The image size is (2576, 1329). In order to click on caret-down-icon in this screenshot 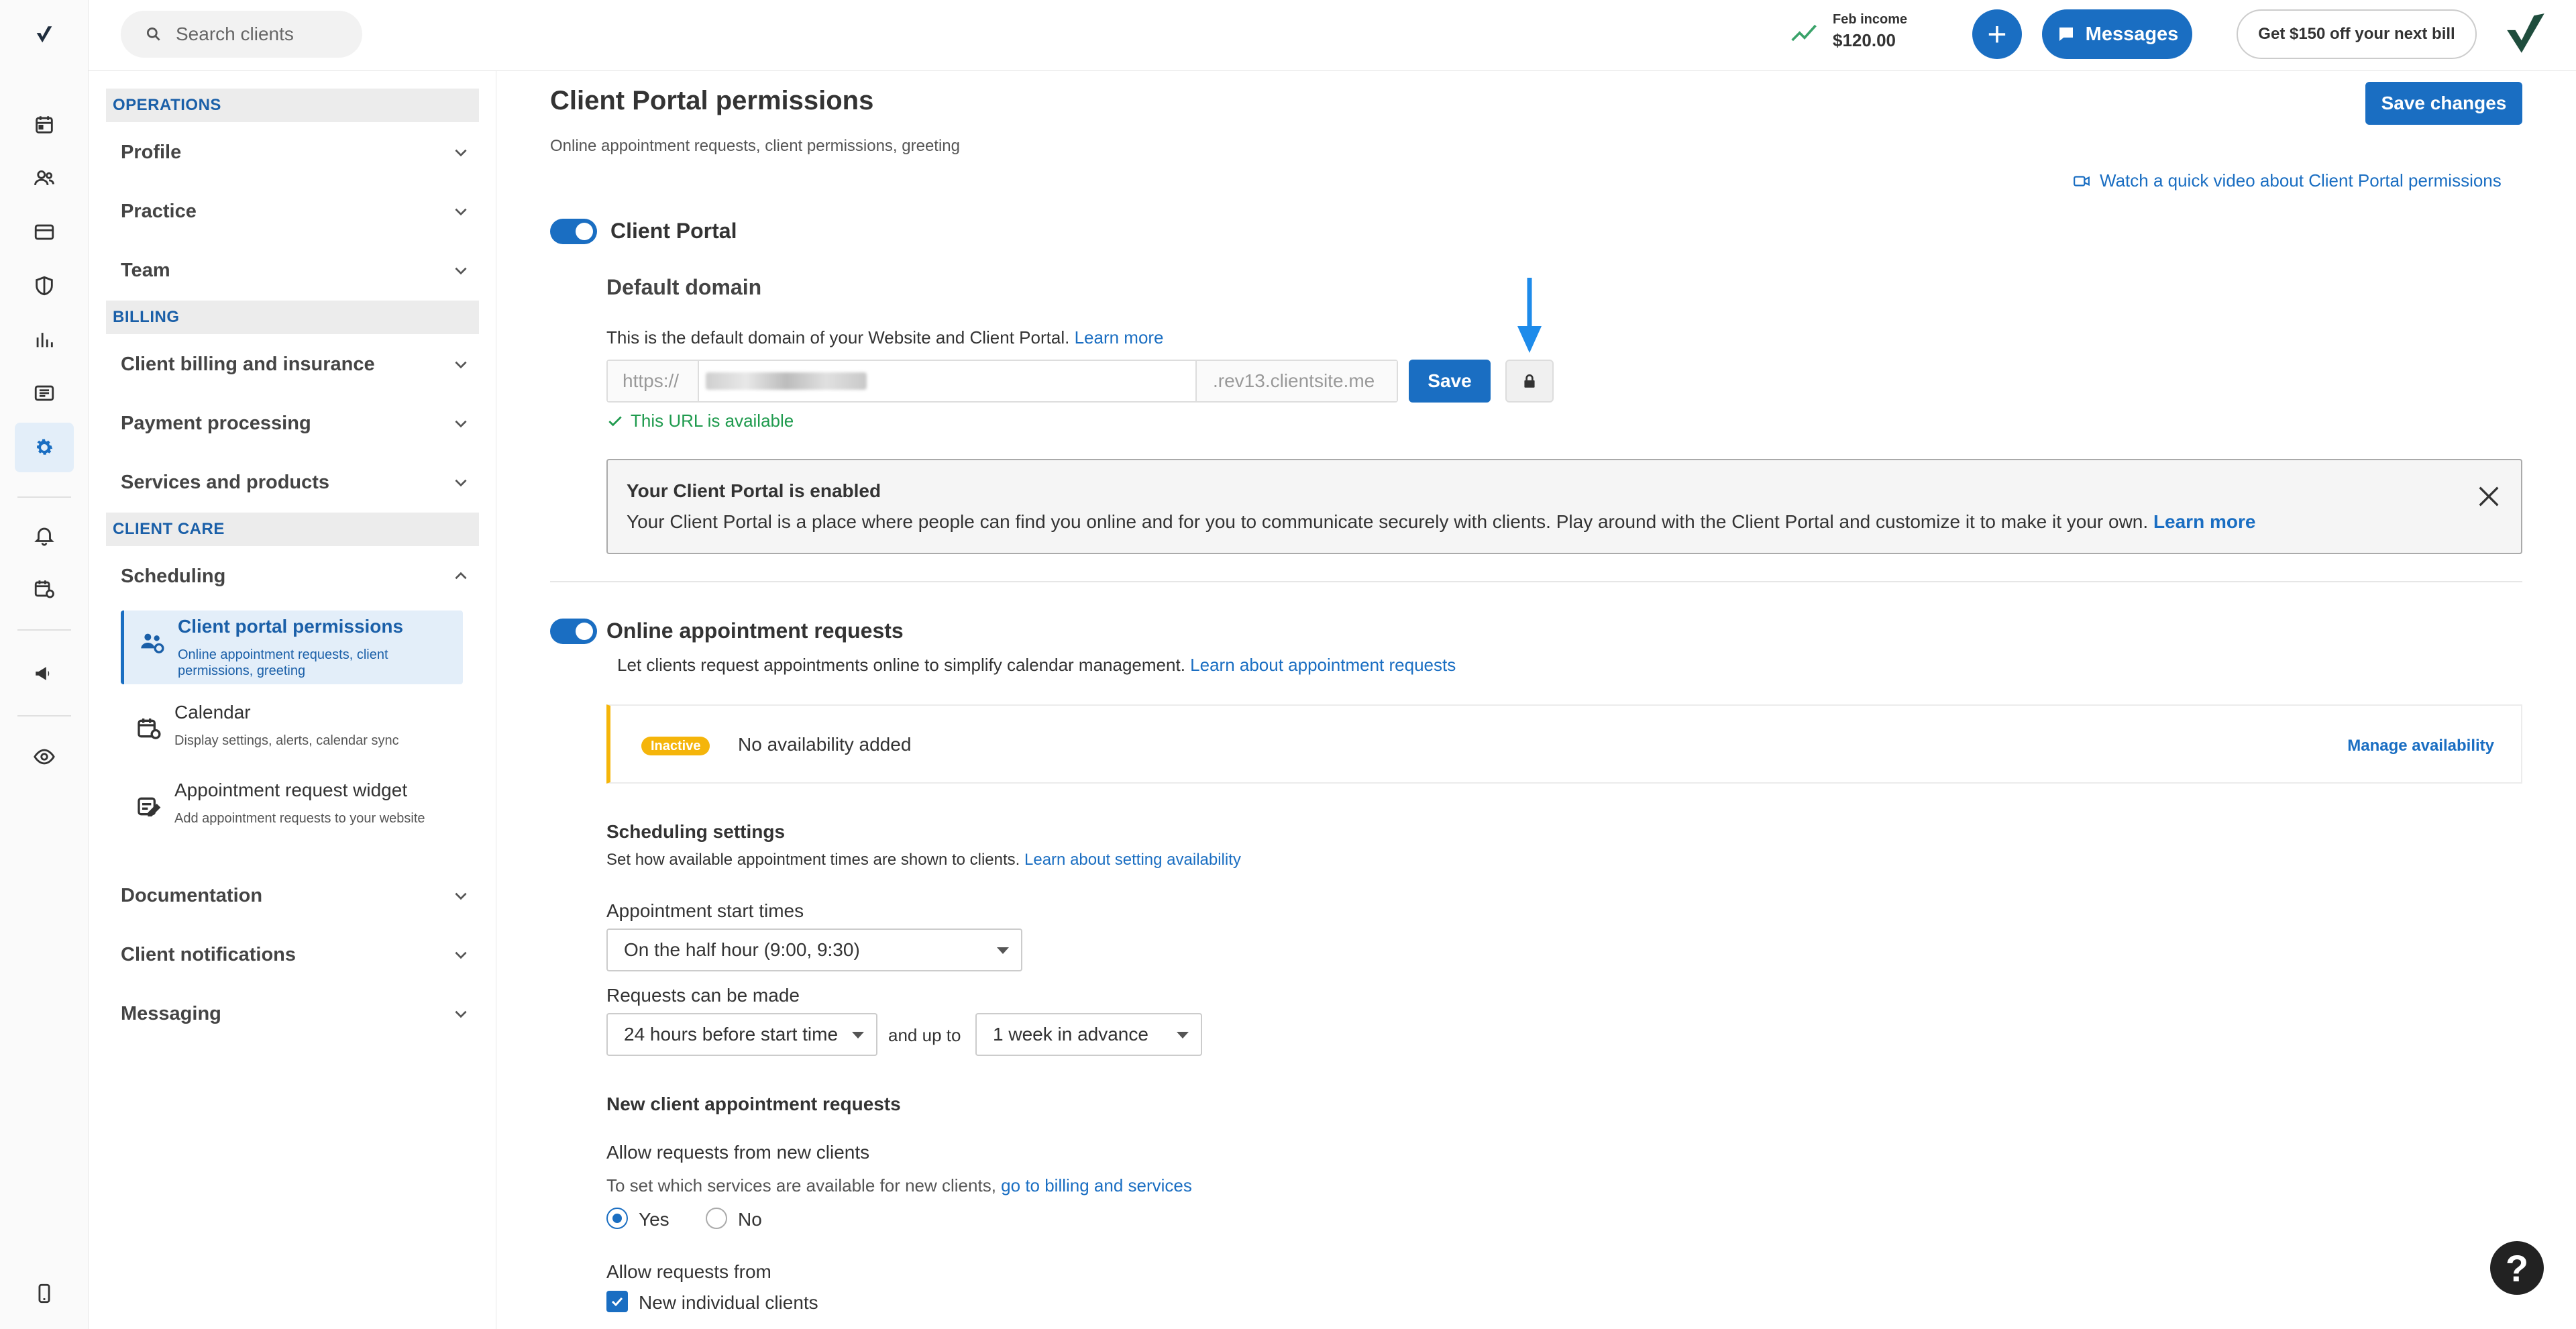, I will do `click(1003, 950)`.